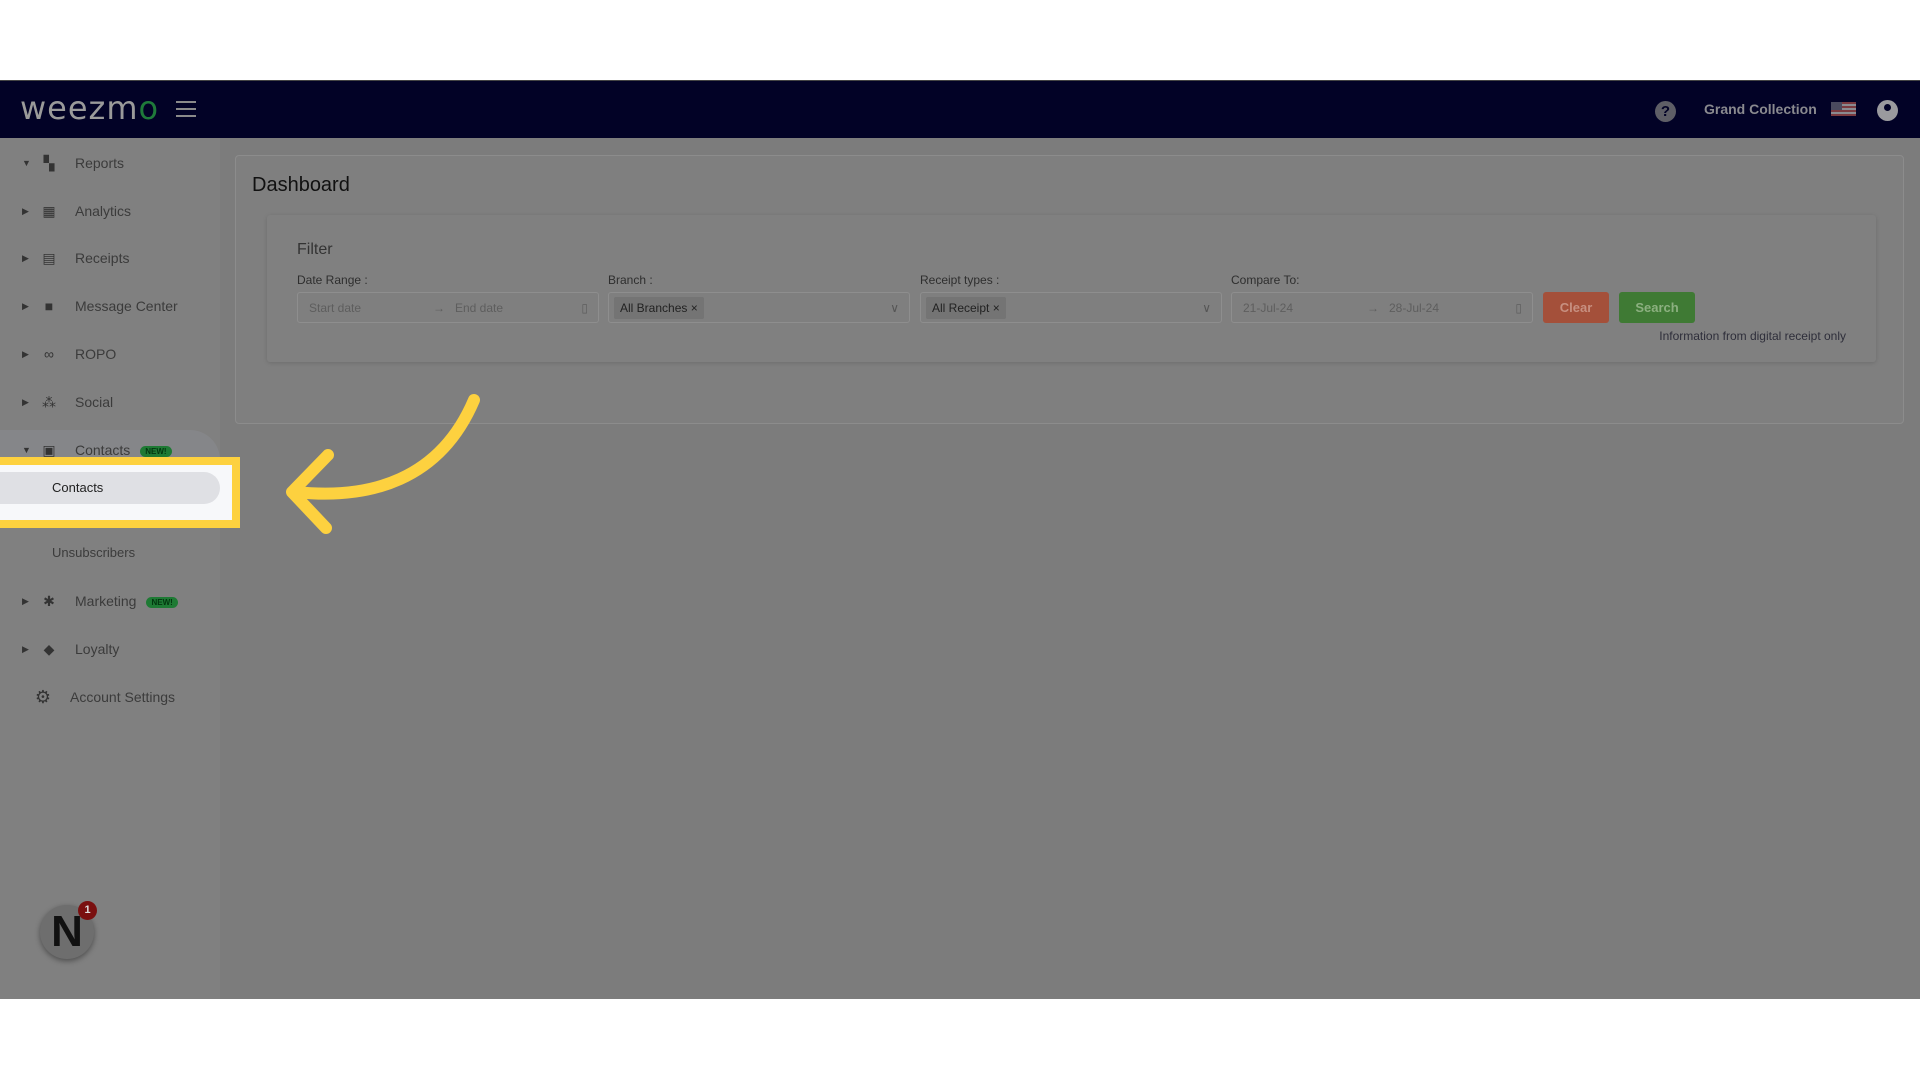 The width and height of the screenshot is (1920, 1080). Describe the element at coordinates (301, 185) in the screenshot. I see `page-title: Dashboard` at that location.